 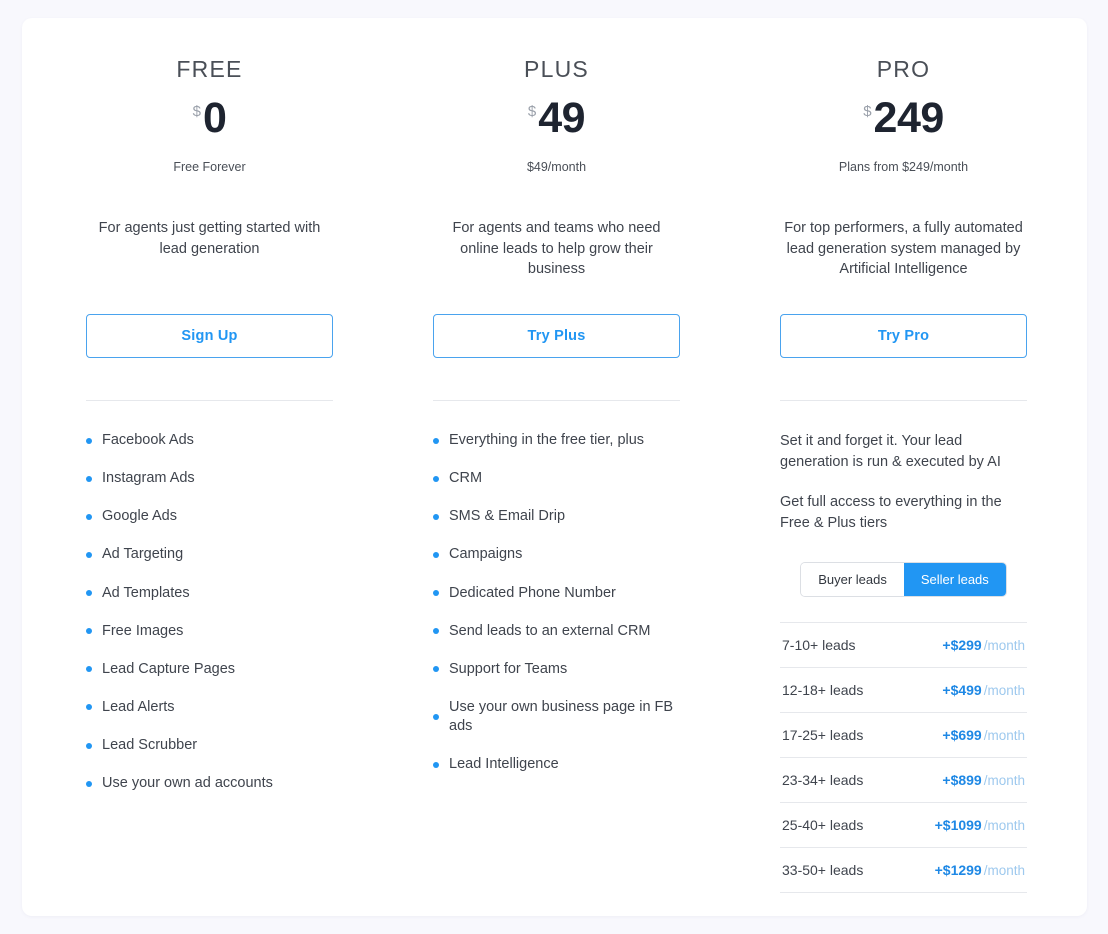 I want to click on signup-button: Sign Up, so click(x=209, y=336).